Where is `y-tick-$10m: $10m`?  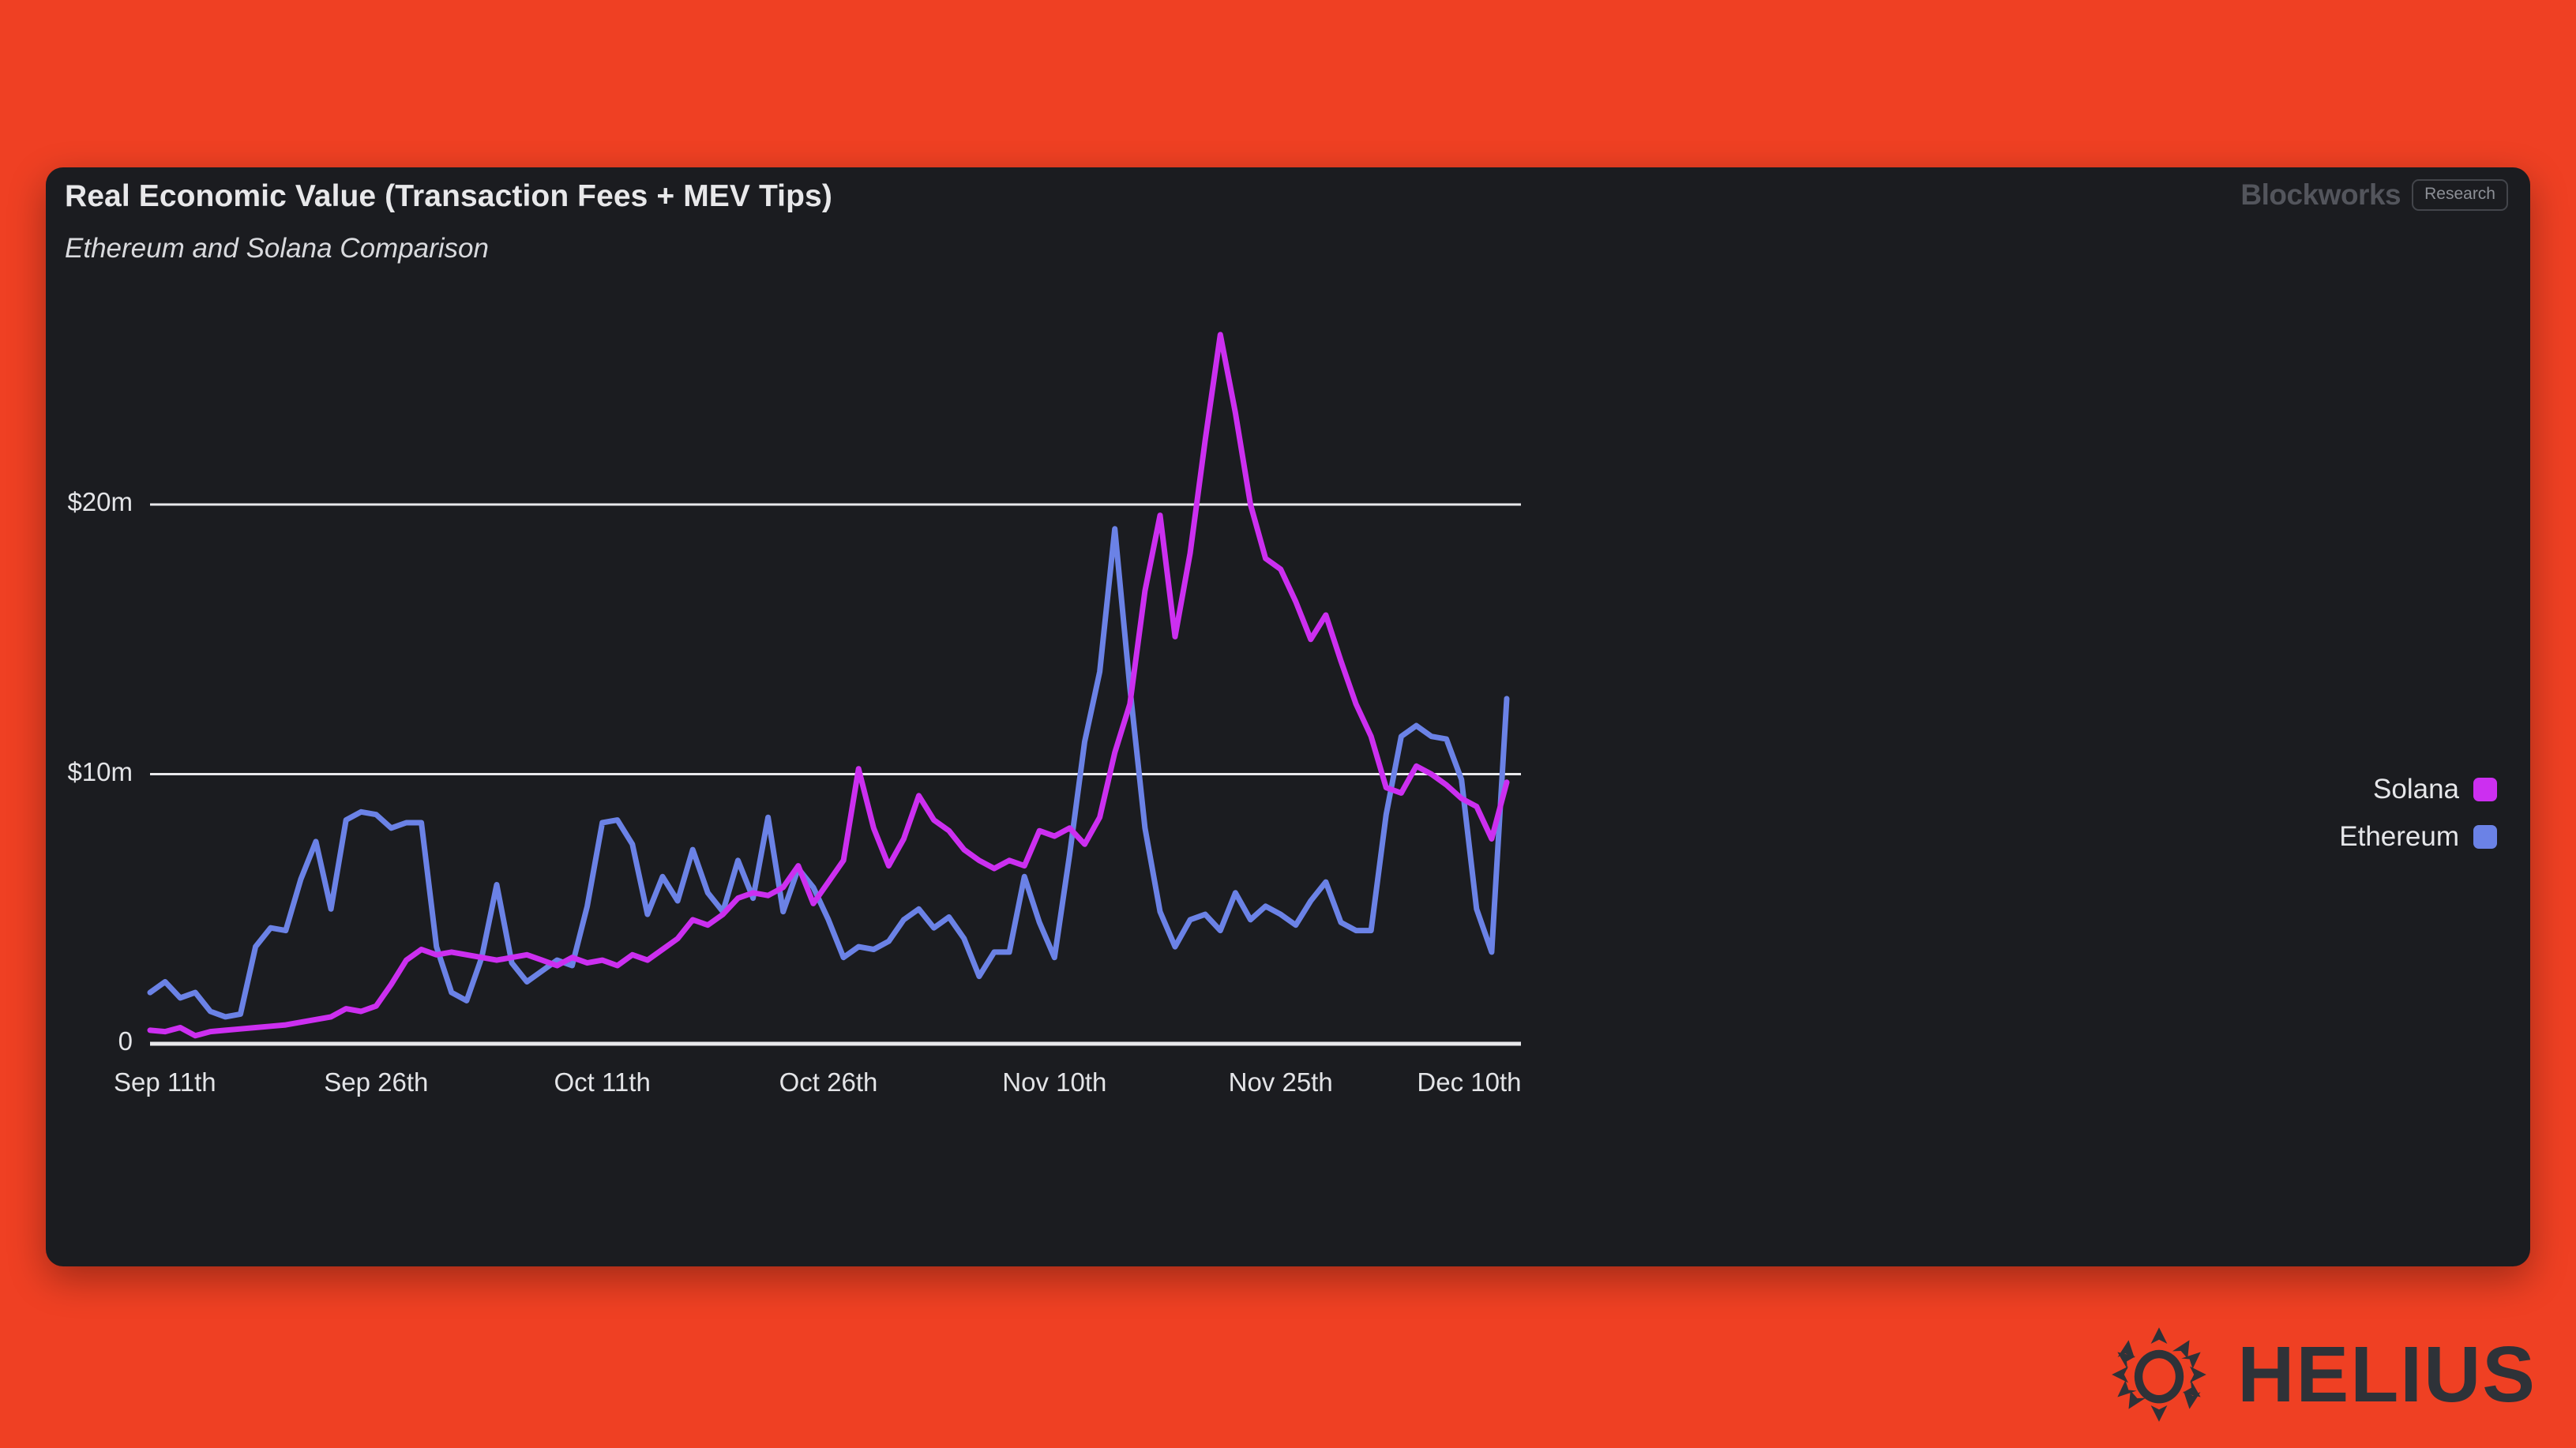
y-tick-$10m: $10m is located at coordinates (100, 771).